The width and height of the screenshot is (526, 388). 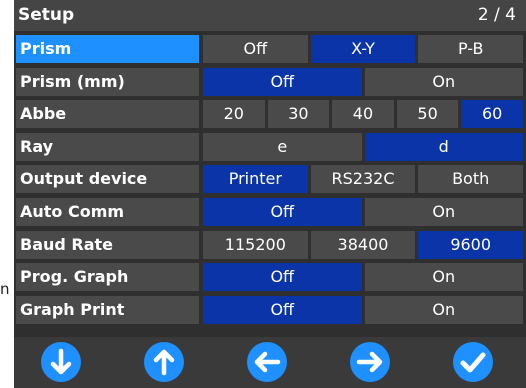 I want to click on arrow-right-icon, so click(x=369, y=362).